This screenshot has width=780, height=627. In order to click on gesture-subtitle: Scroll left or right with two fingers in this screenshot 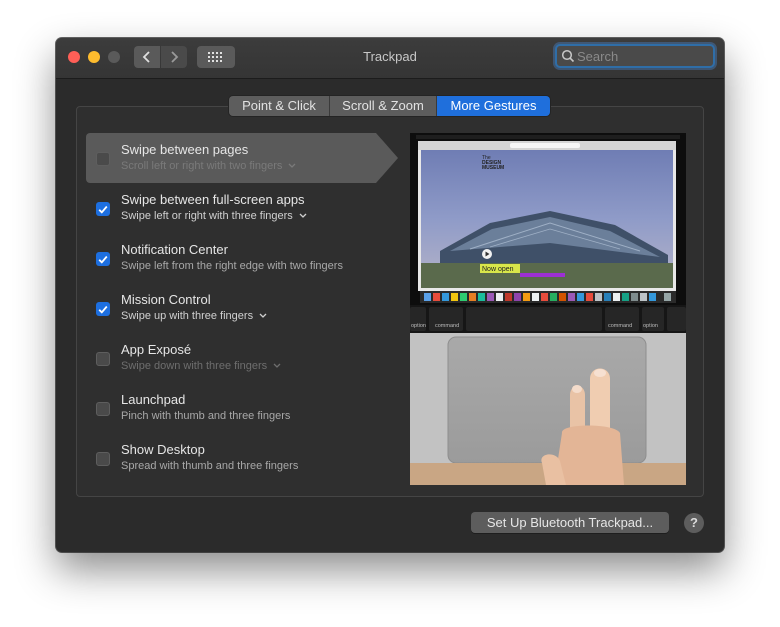, I will do `click(202, 166)`.